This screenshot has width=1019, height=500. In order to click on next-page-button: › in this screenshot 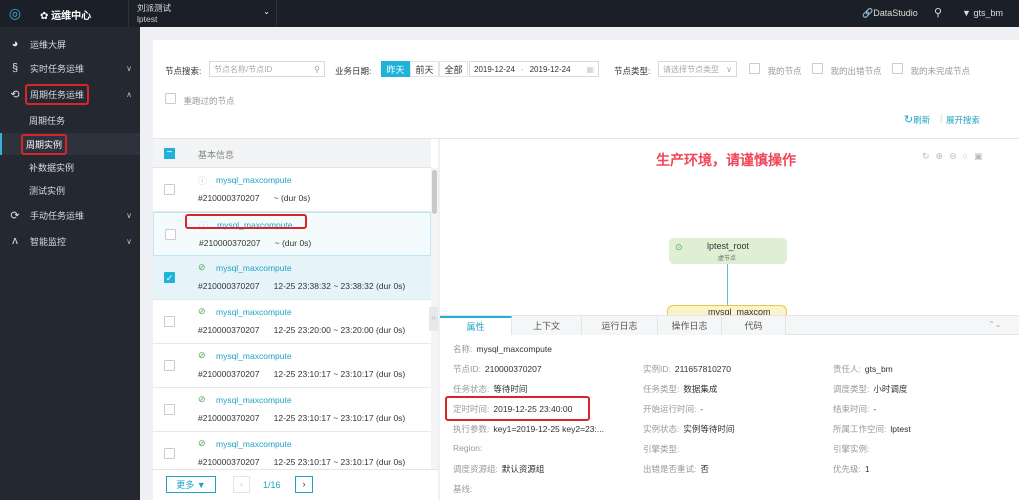, I will do `click(304, 484)`.